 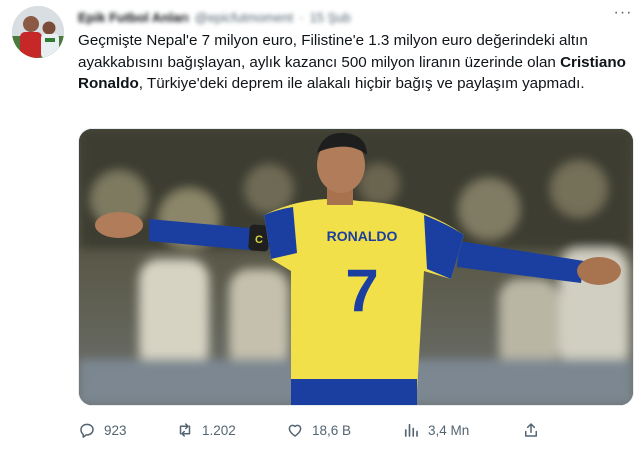 I want to click on tweet-actions: 923 1.202 18,6 B 3,4 Mn, so click(x=352, y=430).